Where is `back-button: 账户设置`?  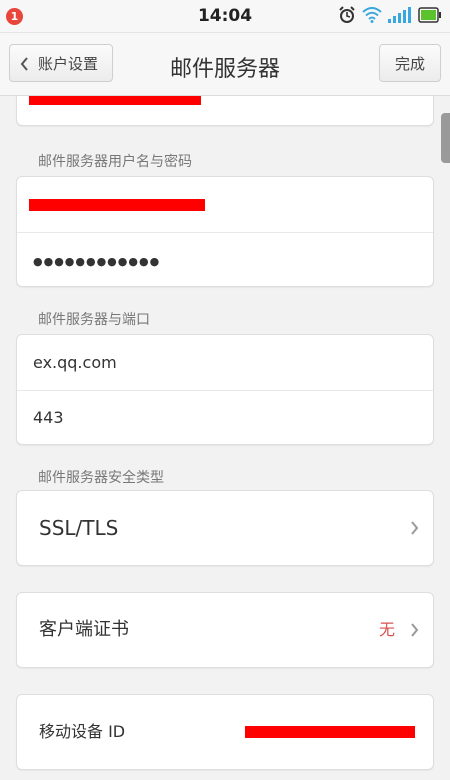
back-button: 账户设置 is located at coordinates (61, 63).